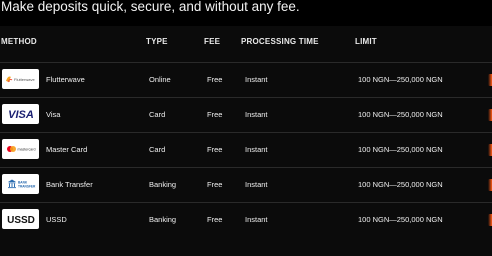 The image size is (492, 256). What do you see at coordinates (56, 219) in the screenshot?
I see `method-name: USSD` at bounding box center [56, 219].